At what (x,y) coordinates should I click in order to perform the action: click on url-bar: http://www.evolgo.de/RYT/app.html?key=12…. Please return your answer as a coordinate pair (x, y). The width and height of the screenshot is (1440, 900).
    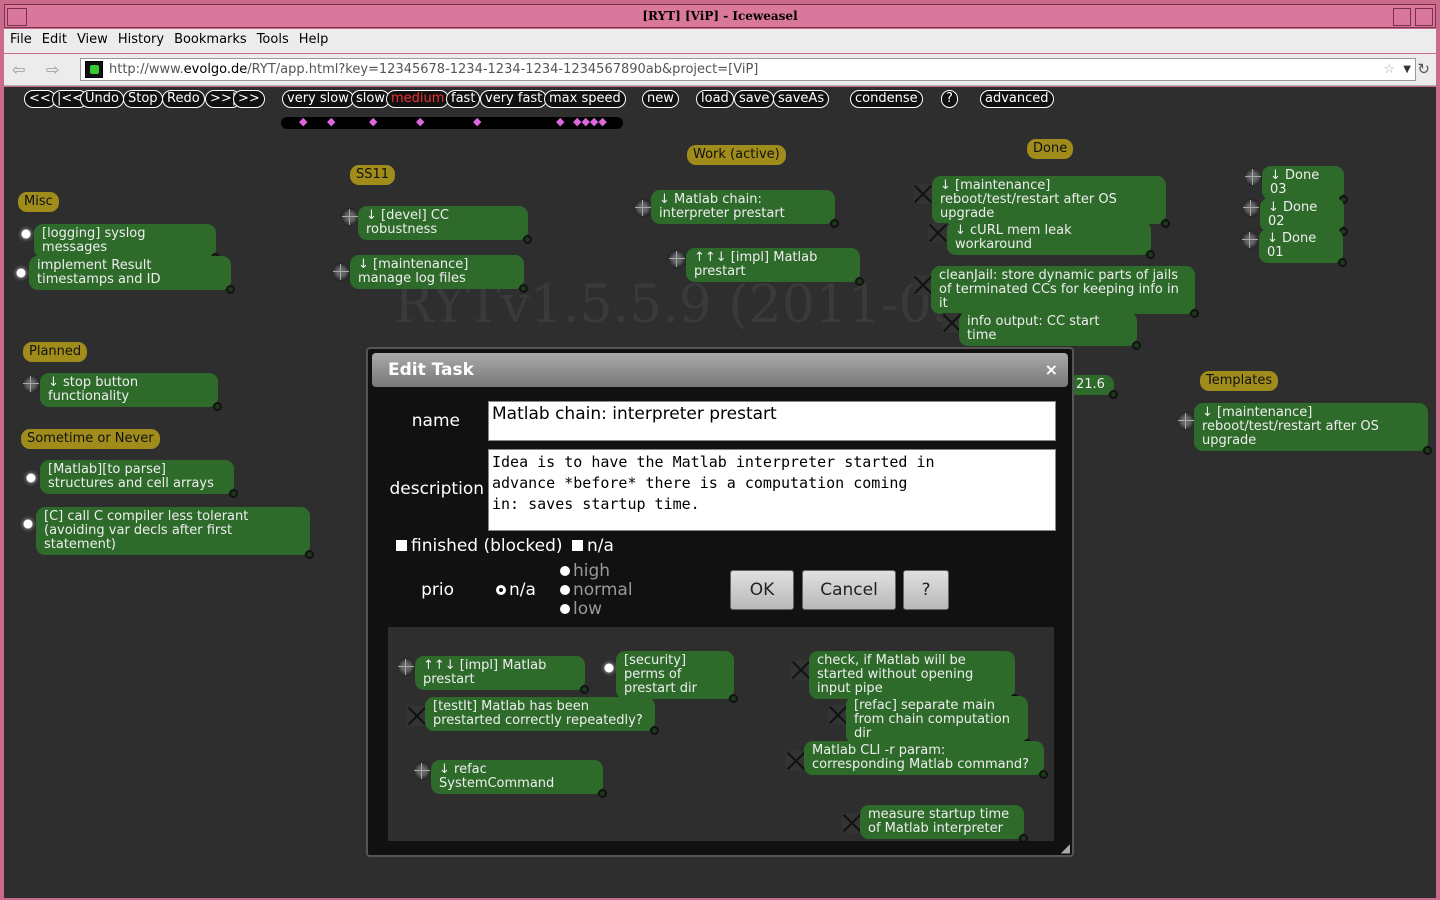
    Looking at the image, I should click on (748, 69).